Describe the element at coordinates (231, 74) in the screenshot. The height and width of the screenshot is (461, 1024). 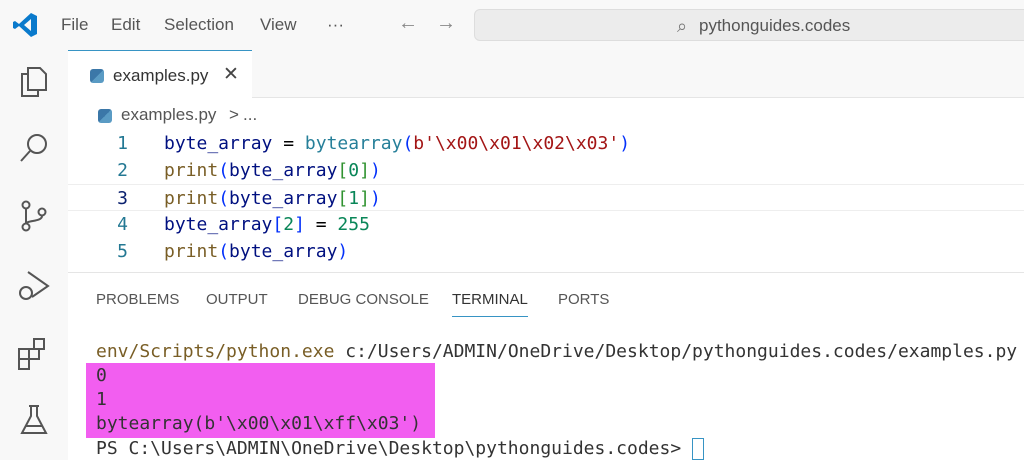
I see `close-icon: ✕` at that location.